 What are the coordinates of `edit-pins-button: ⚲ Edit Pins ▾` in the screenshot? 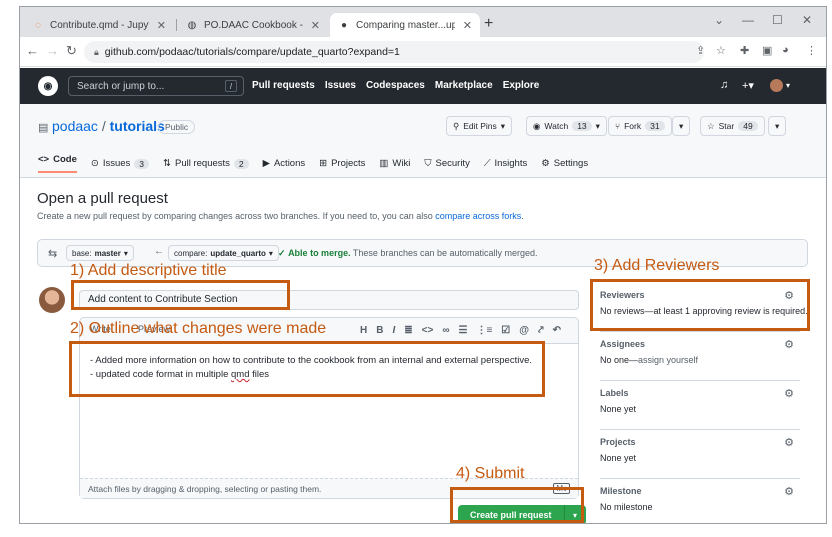 It's located at (479, 126).